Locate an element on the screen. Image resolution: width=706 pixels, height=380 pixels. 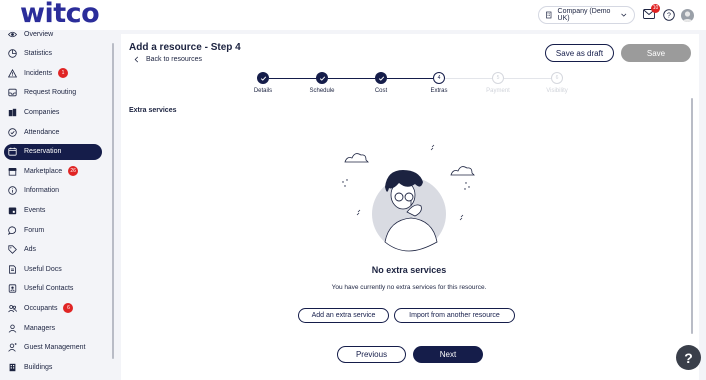
sidebar-item-information: Information is located at coordinates (53, 191).